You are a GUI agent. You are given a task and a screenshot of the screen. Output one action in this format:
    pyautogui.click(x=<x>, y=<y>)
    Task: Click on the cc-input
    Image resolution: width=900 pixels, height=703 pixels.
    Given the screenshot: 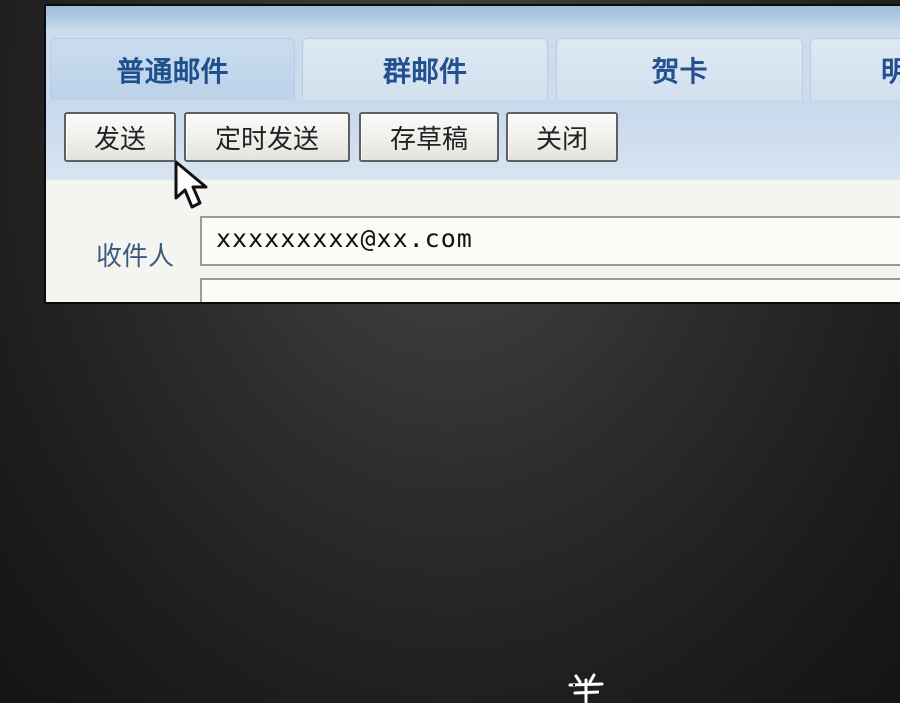 What is the action you would take?
    pyautogui.click(x=550, y=290)
    